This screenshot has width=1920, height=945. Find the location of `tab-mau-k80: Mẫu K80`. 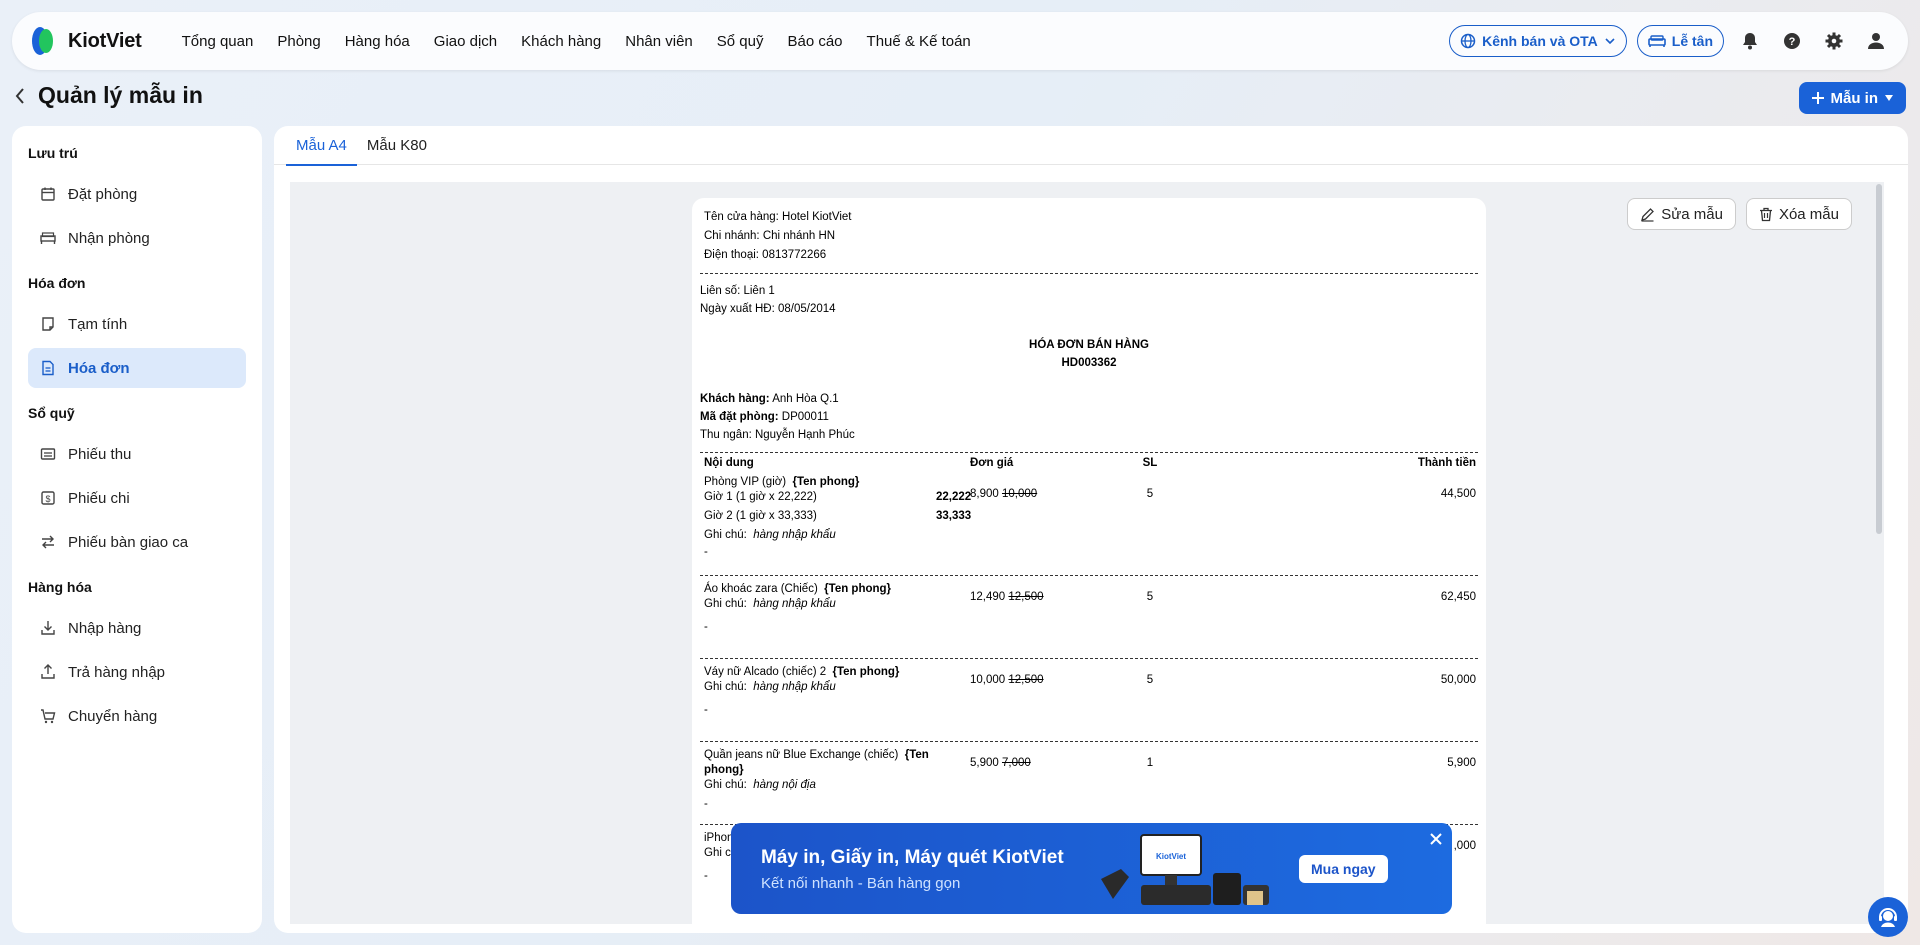

tab-mau-k80: Mẫu K80 is located at coordinates (397, 145).